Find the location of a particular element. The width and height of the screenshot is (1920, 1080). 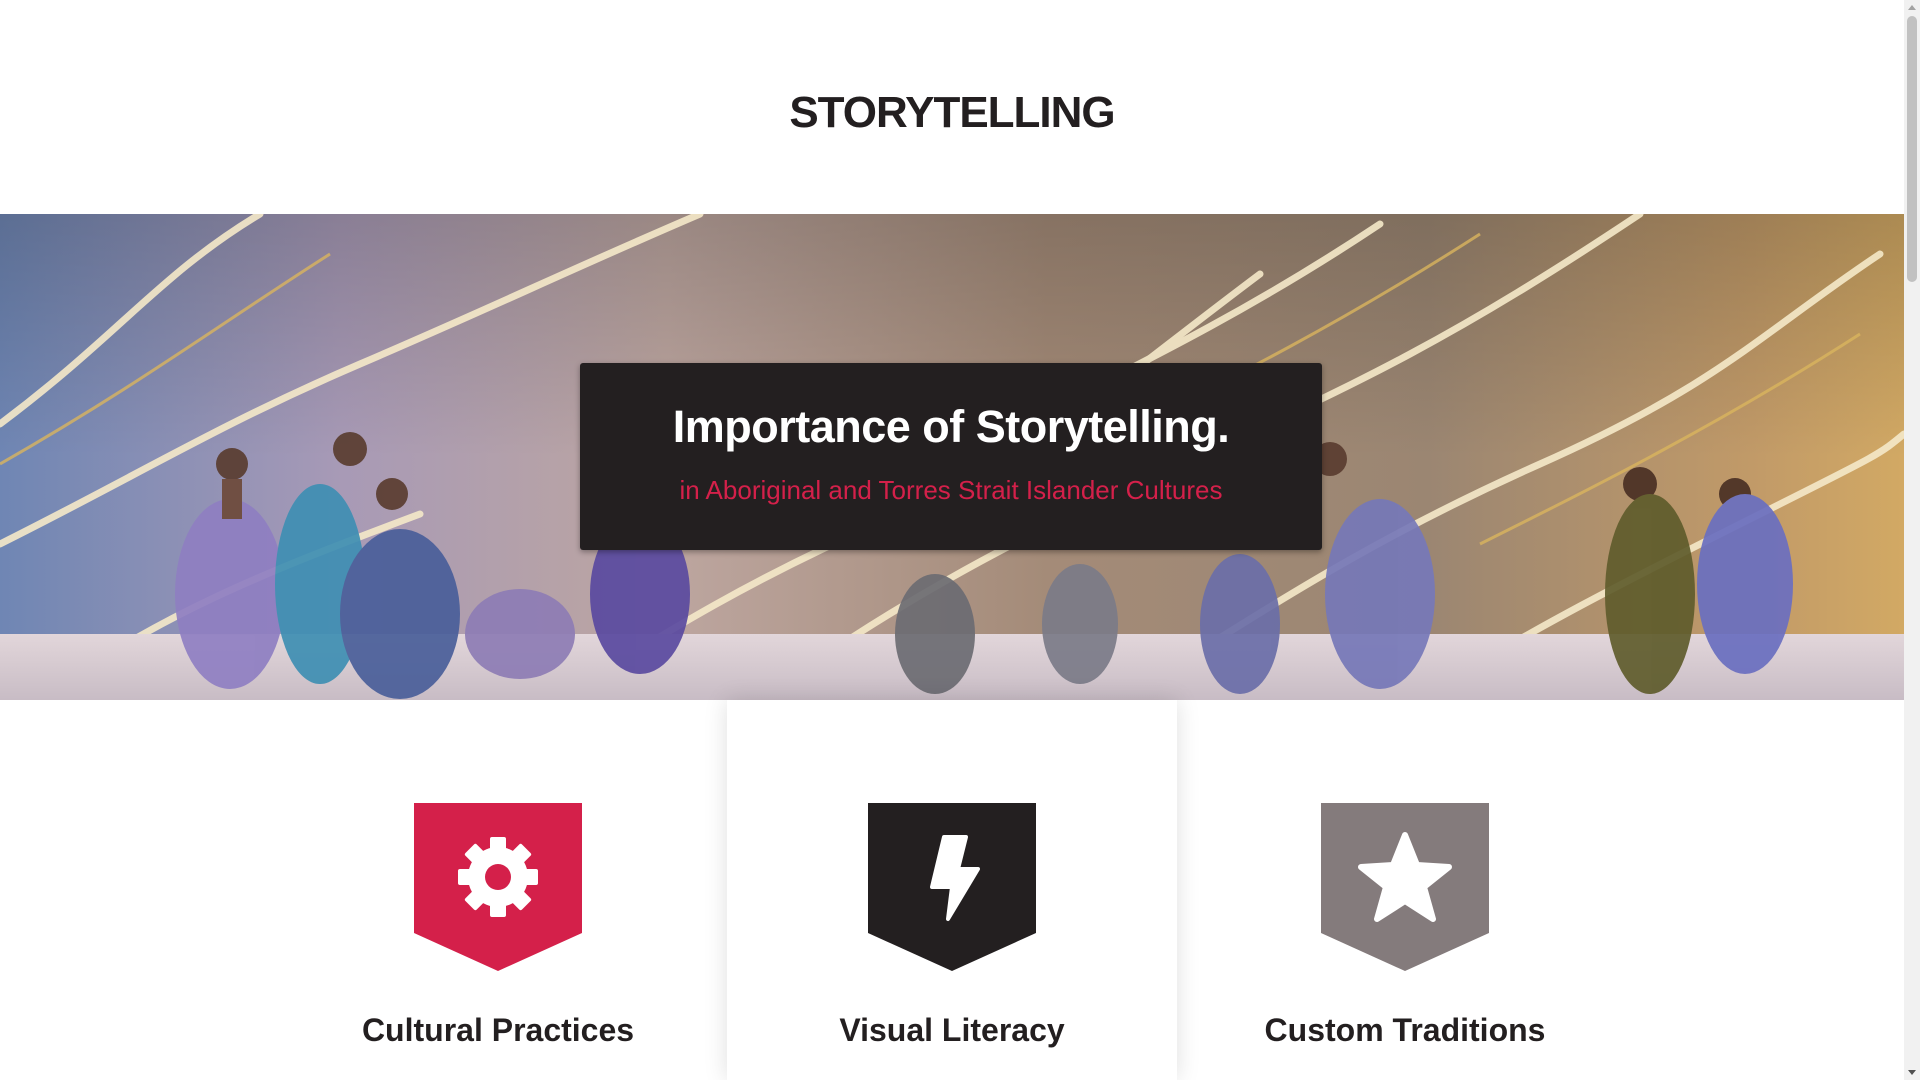

lightning-icon is located at coordinates (952, 887).